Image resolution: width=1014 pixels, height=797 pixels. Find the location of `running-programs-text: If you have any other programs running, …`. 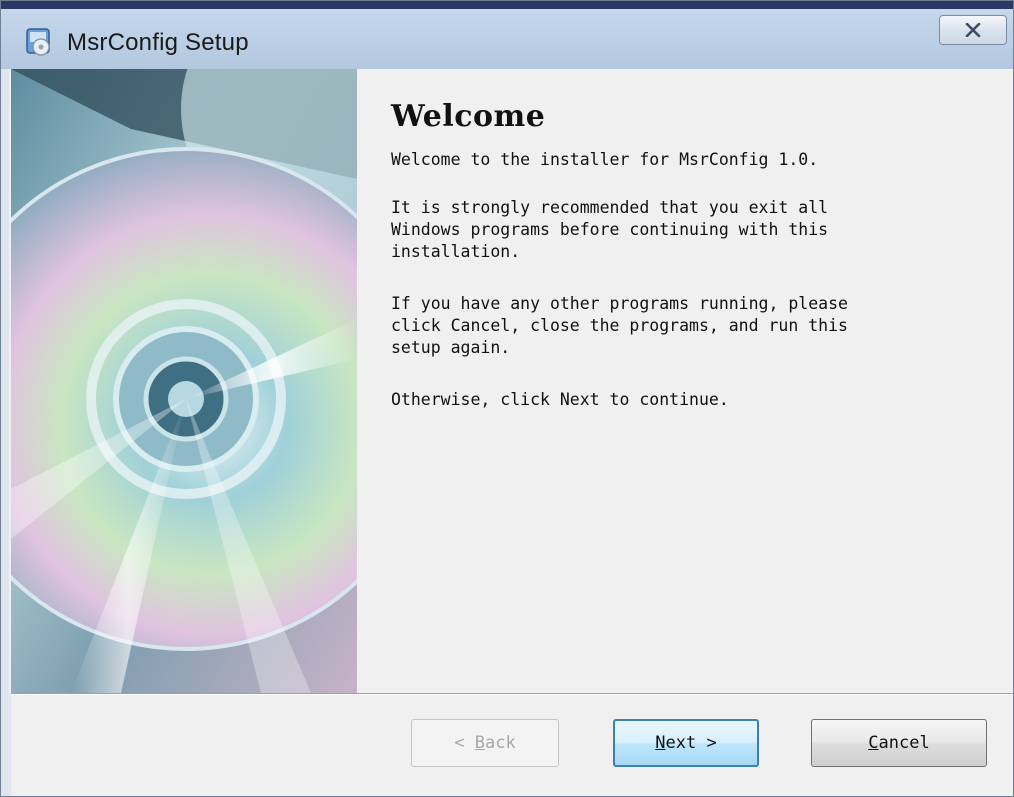

running-programs-text: If you have any other programs running, … is located at coordinates (619, 325).